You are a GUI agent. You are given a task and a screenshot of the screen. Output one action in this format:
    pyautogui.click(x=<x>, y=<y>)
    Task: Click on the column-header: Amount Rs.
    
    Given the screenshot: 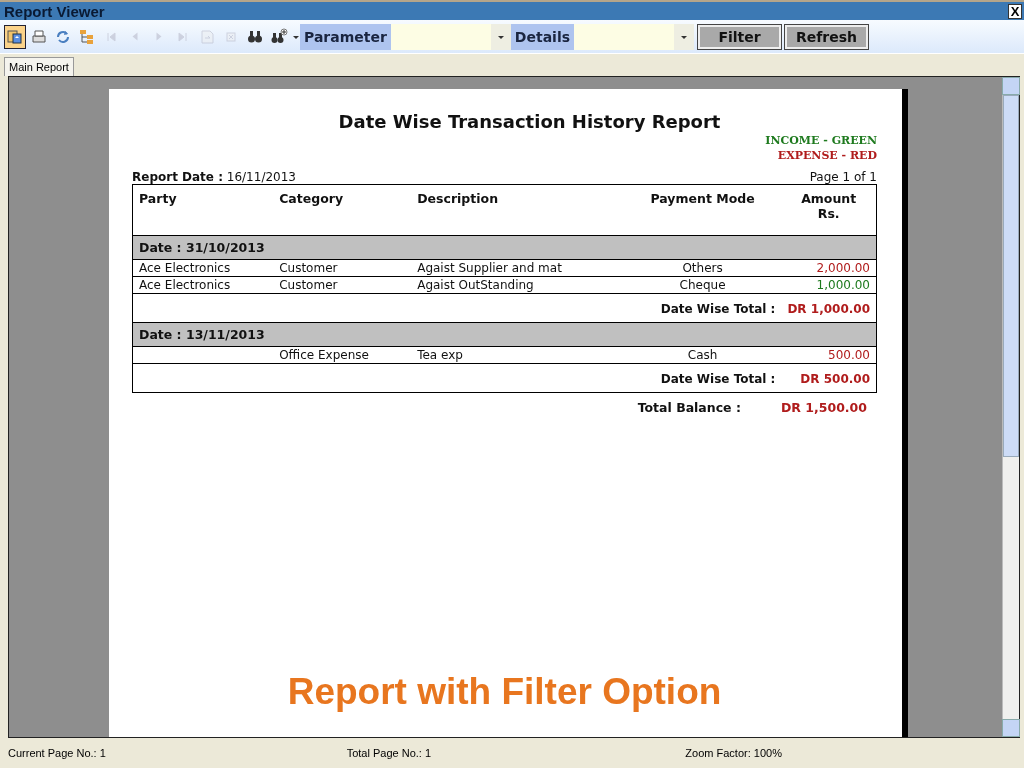 What is the action you would take?
    pyautogui.click(x=829, y=210)
    